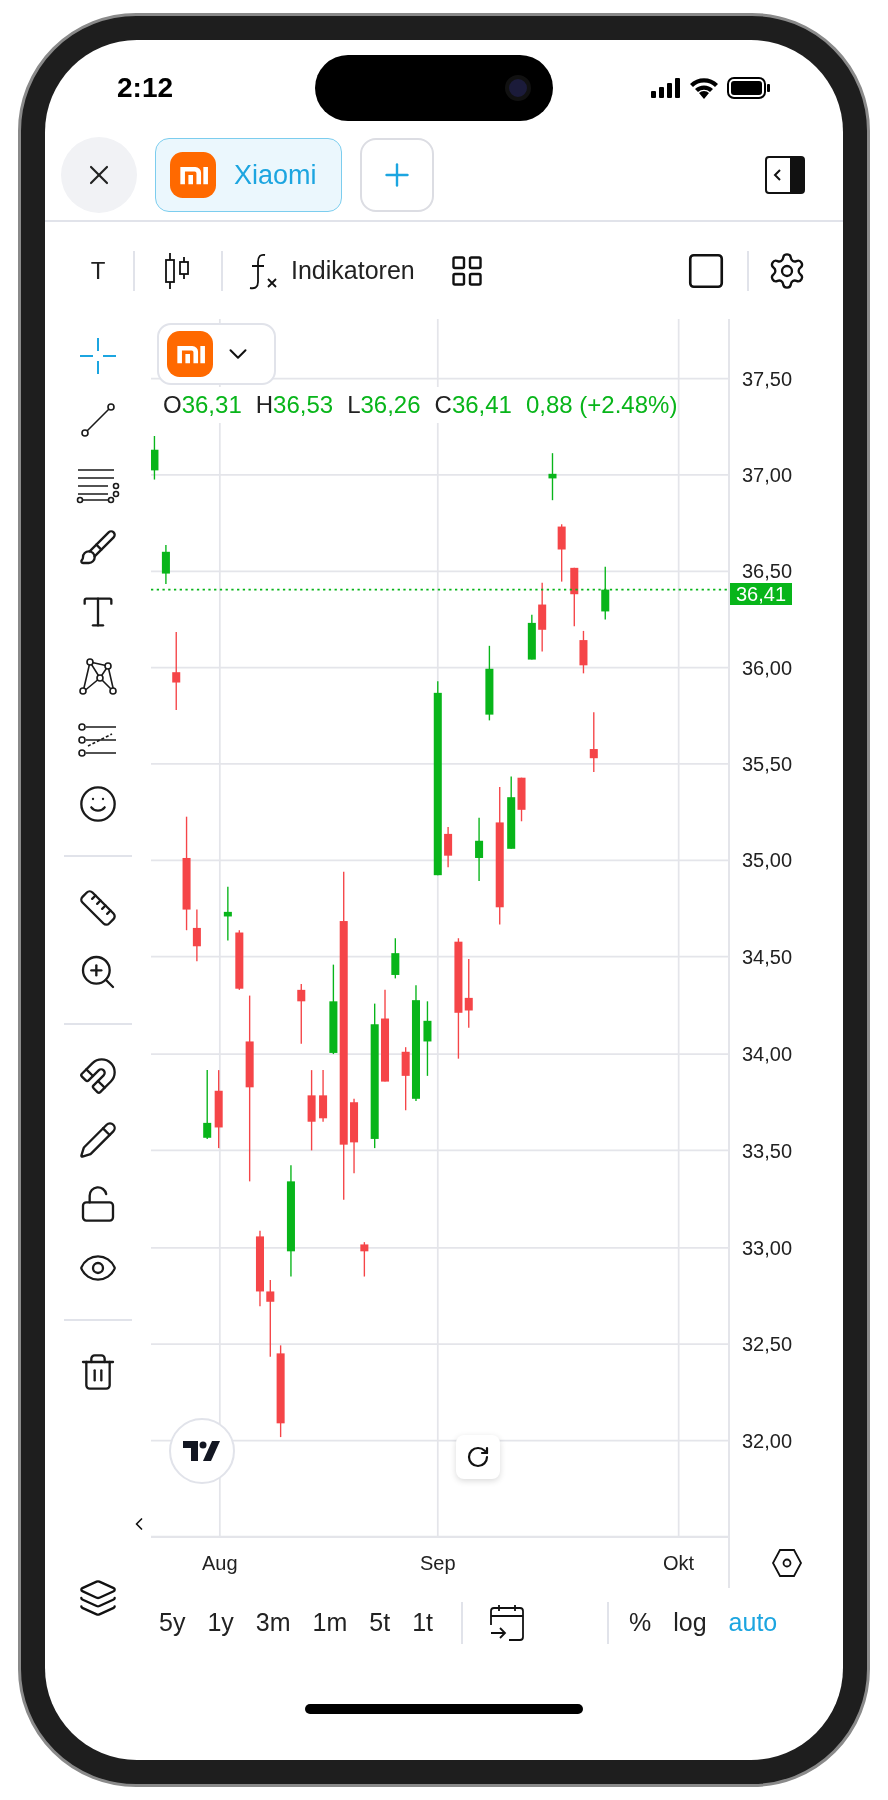 The height and width of the screenshot is (1800, 888). What do you see at coordinates (146, 88) in the screenshot?
I see `status-time: 2:12` at bounding box center [146, 88].